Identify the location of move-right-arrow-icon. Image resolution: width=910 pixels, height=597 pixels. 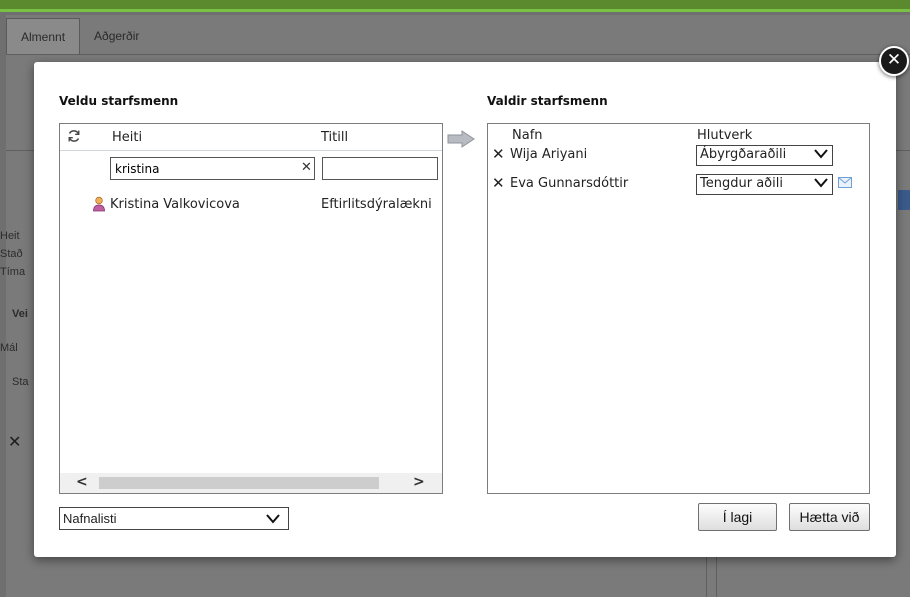
(461, 139).